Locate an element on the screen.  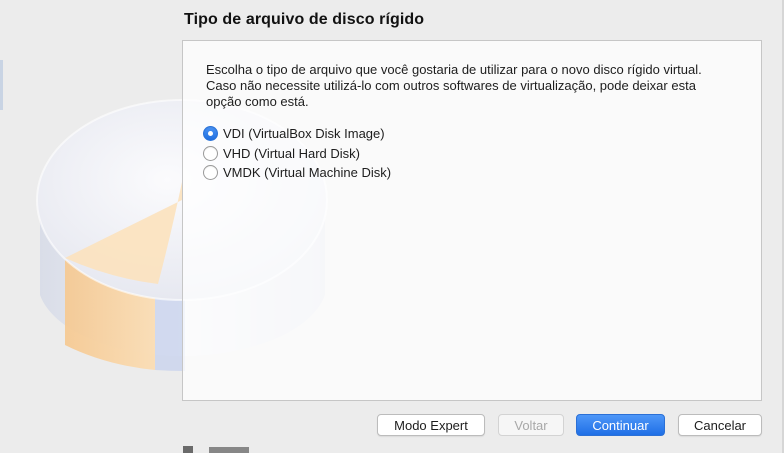
continue-button: Continuar is located at coordinates (620, 425).